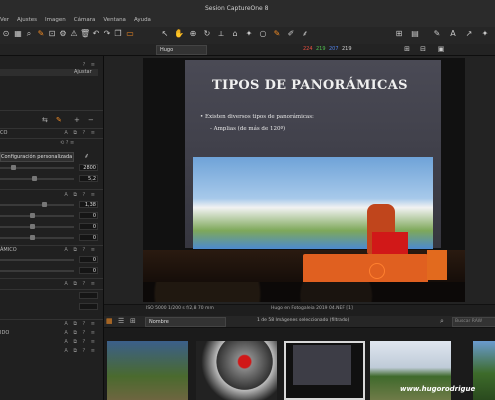 This screenshot has height=400, width=495. What do you see at coordinates (34, 178) in the screenshot?
I see `tint-slider-knob` at bounding box center [34, 178].